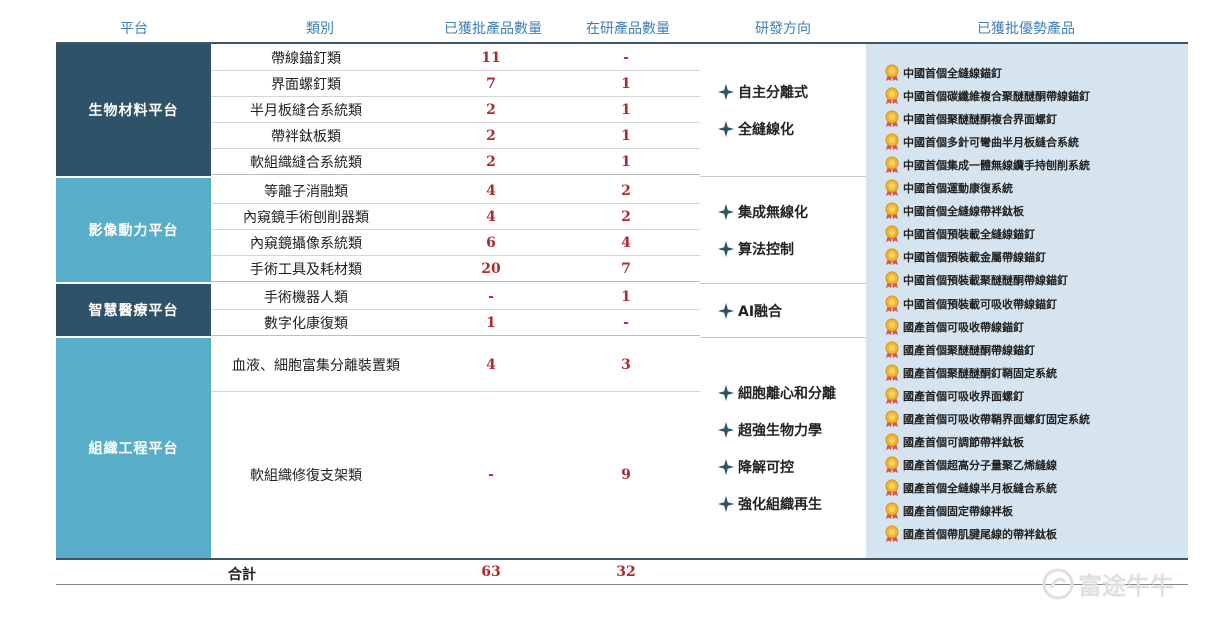 This screenshot has height=620, width=1222. I want to click on product-label: 國產首個超高分子量聚乙烯縫線, so click(980, 465).